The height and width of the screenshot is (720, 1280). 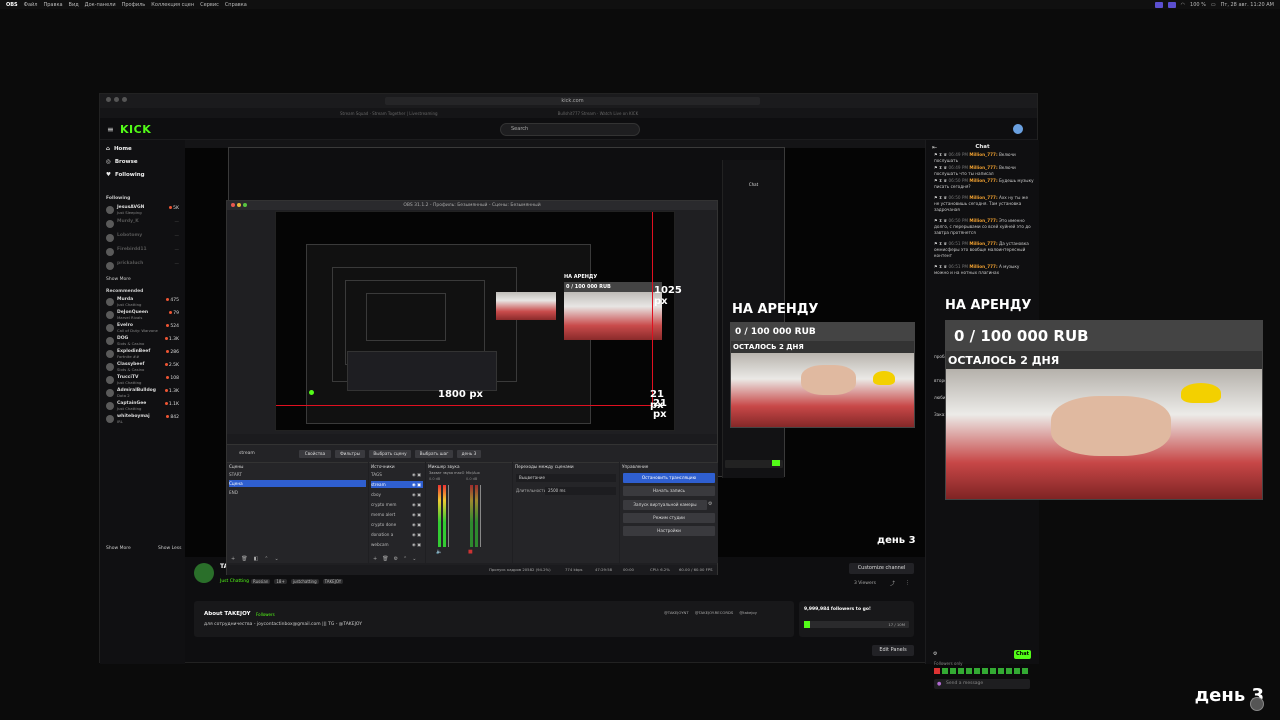 What do you see at coordinates (143, 252) in the screenshot?
I see `following-item: Firebirdd11—` at bounding box center [143, 252].